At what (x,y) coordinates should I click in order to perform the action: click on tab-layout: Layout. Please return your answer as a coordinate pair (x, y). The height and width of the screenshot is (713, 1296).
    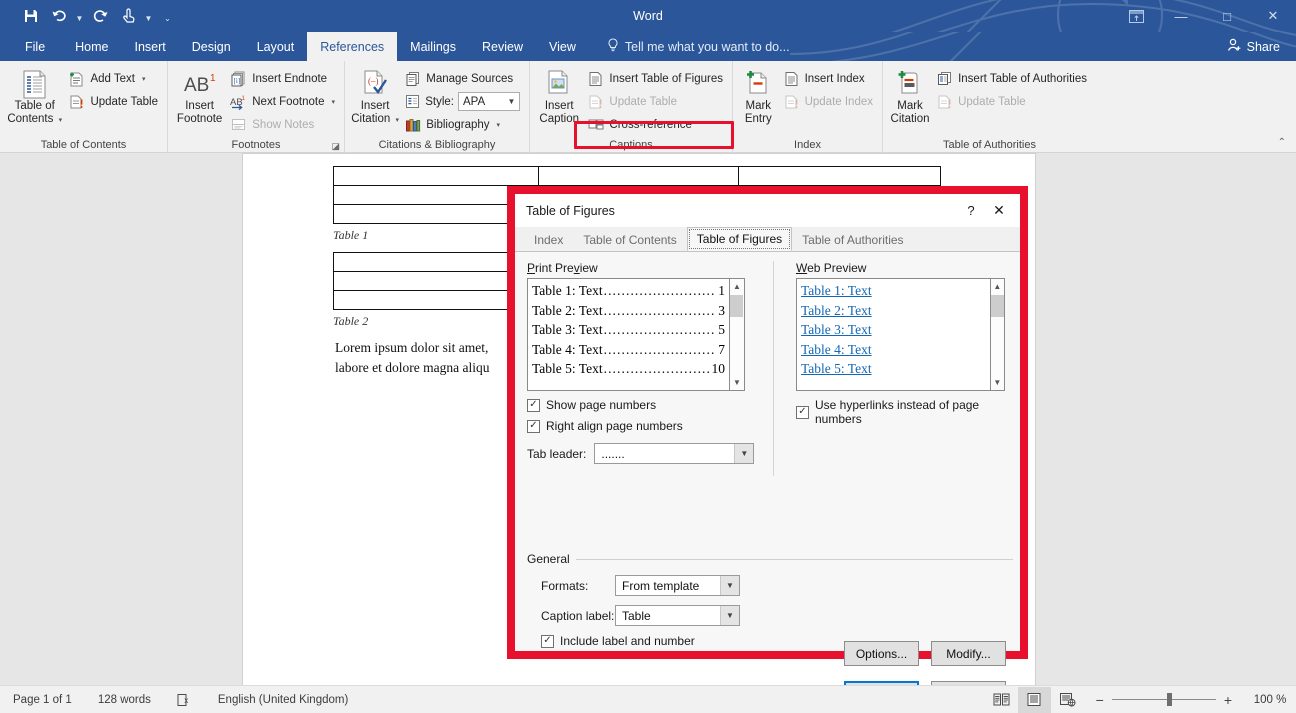
    Looking at the image, I should click on (276, 46).